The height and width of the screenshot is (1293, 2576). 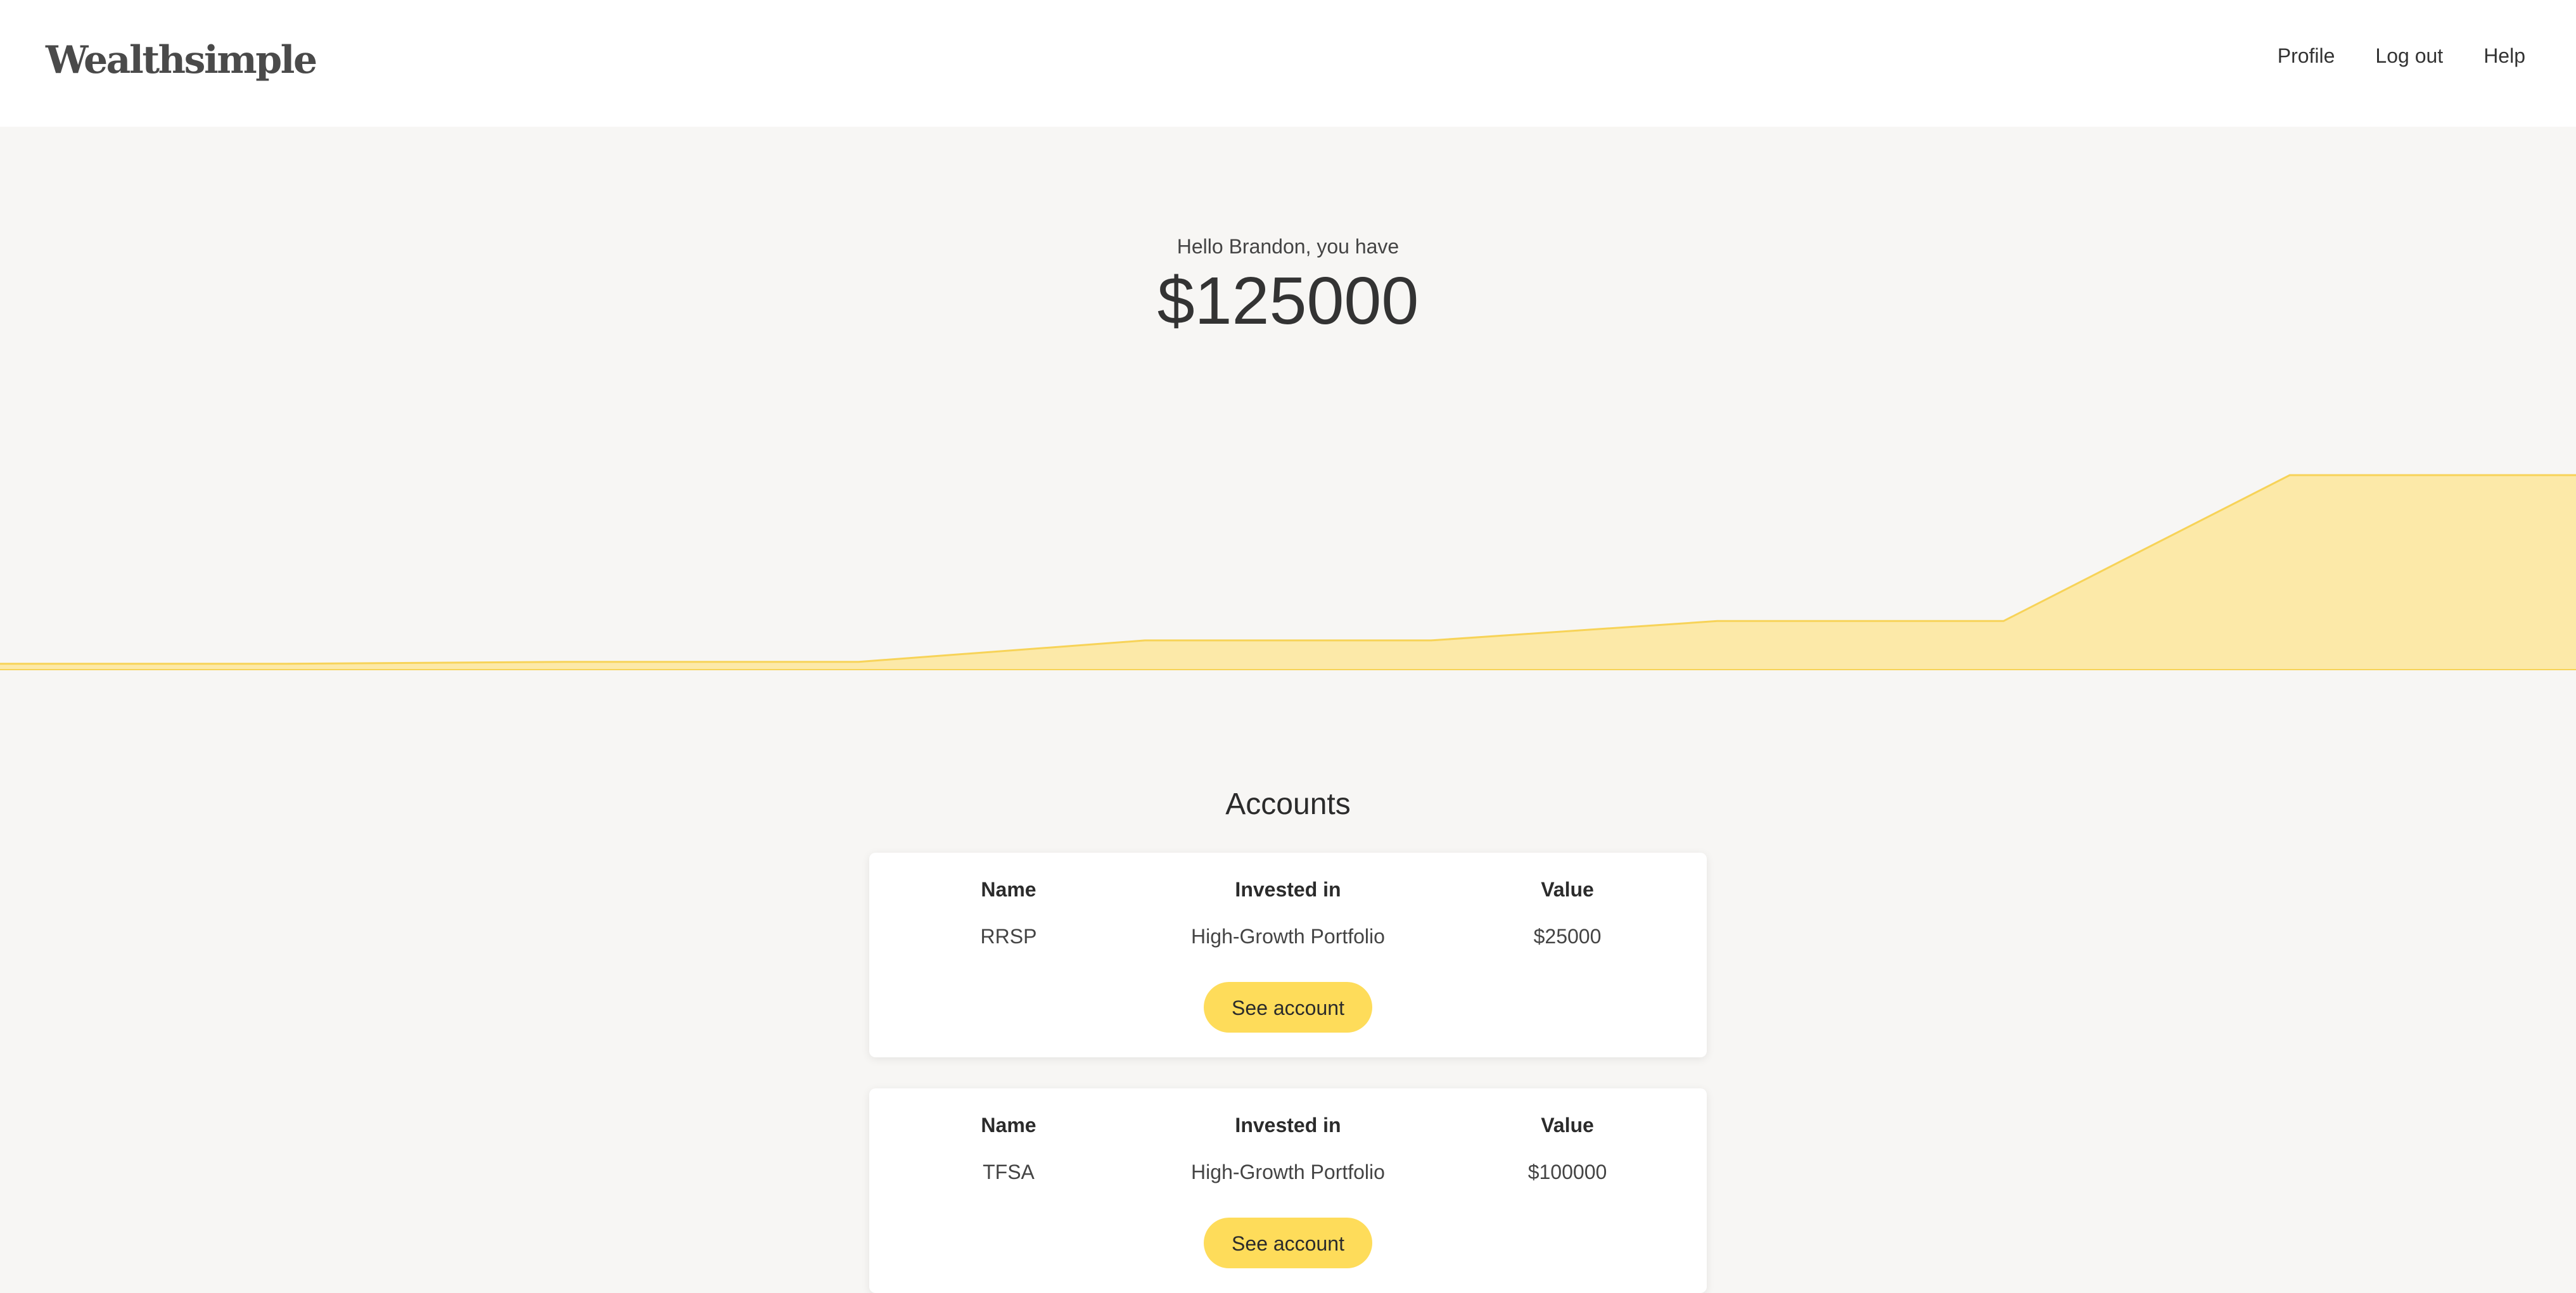 What do you see at coordinates (1567, 936) in the screenshot?
I see `account-value: $25000` at bounding box center [1567, 936].